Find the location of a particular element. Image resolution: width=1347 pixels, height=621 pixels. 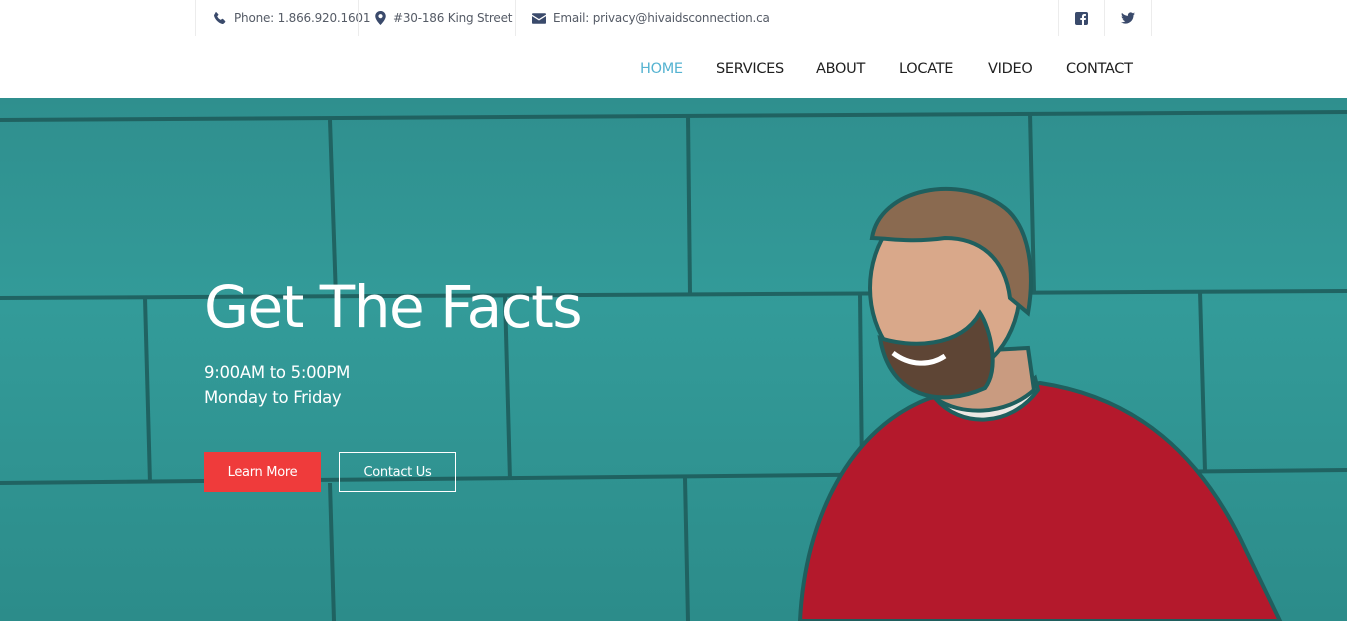

email-text: Email: privacy@hivaidsconnection.ca is located at coordinates (661, 18).